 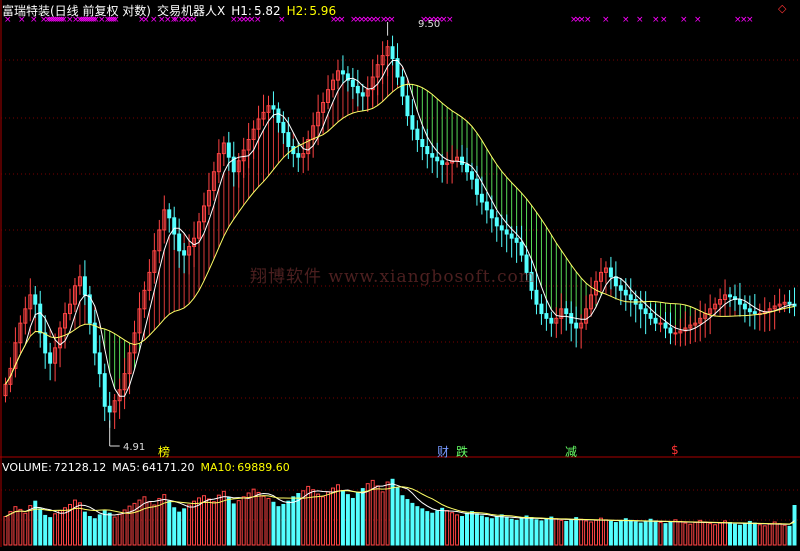 I want to click on high-annotation: 9.50, so click(x=429, y=24).